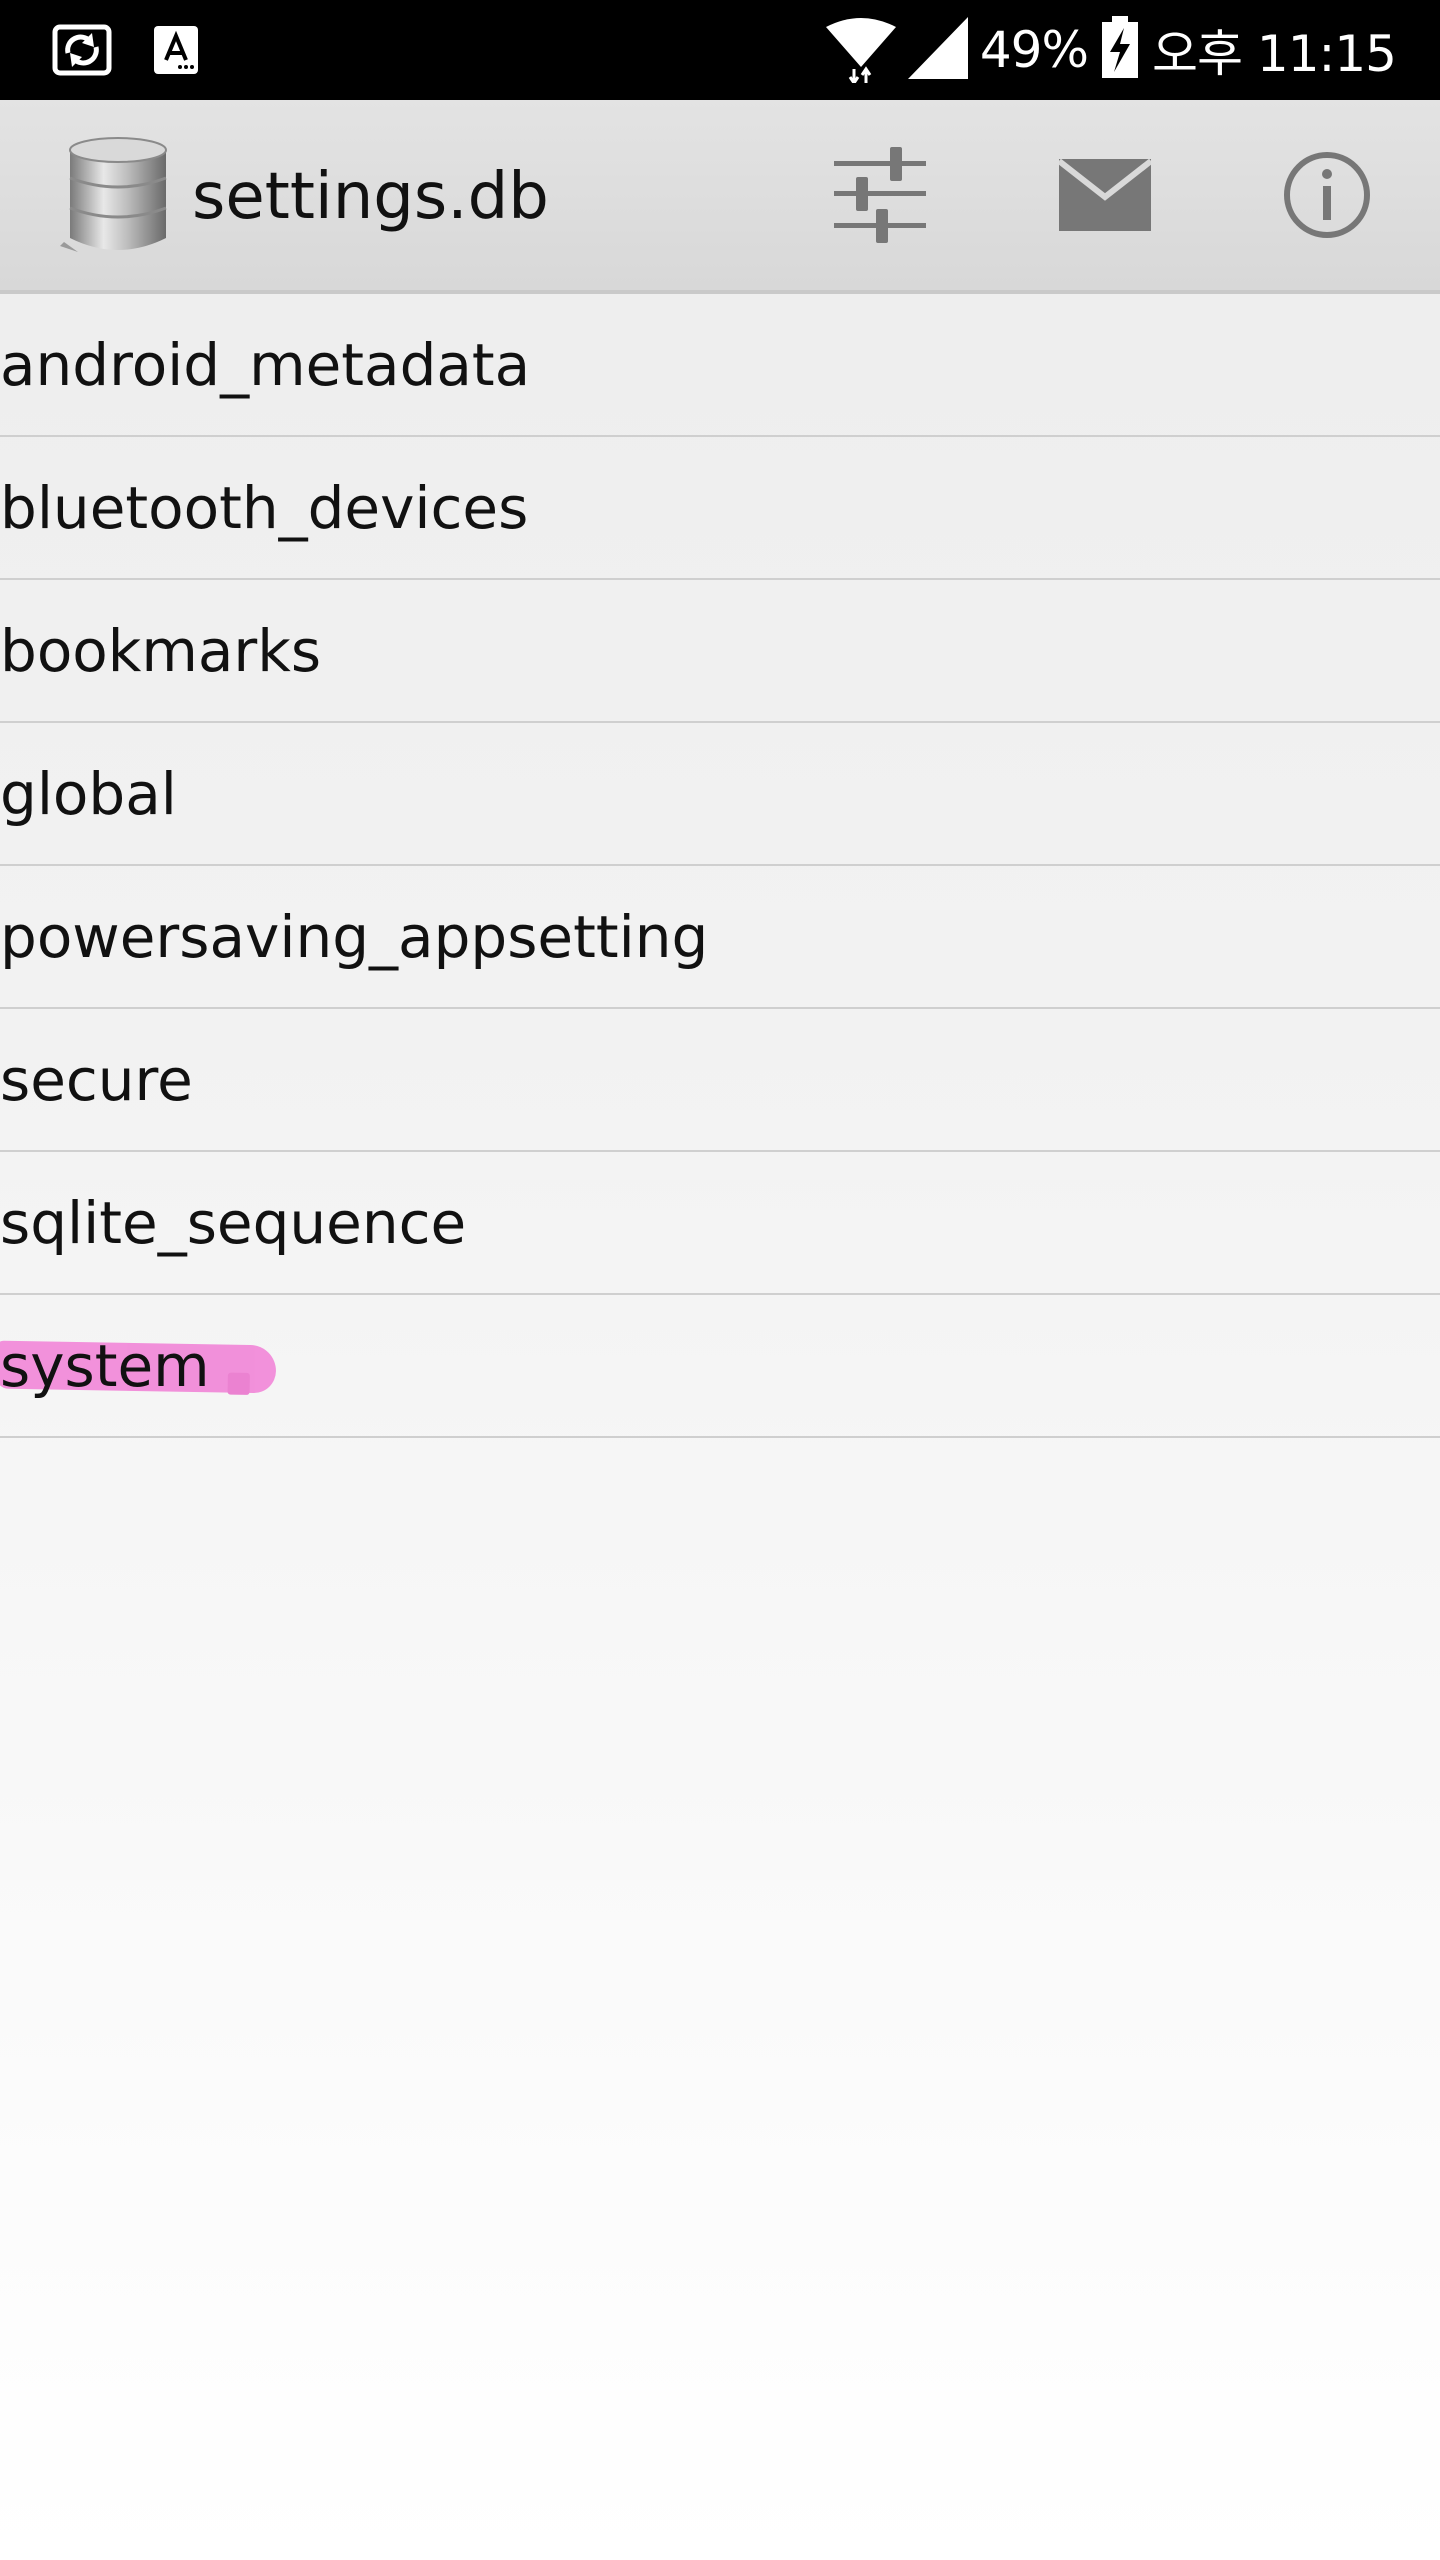 The height and width of the screenshot is (2560, 1440). Describe the element at coordinates (161, 650) in the screenshot. I see `table-name: bookmarks` at that location.